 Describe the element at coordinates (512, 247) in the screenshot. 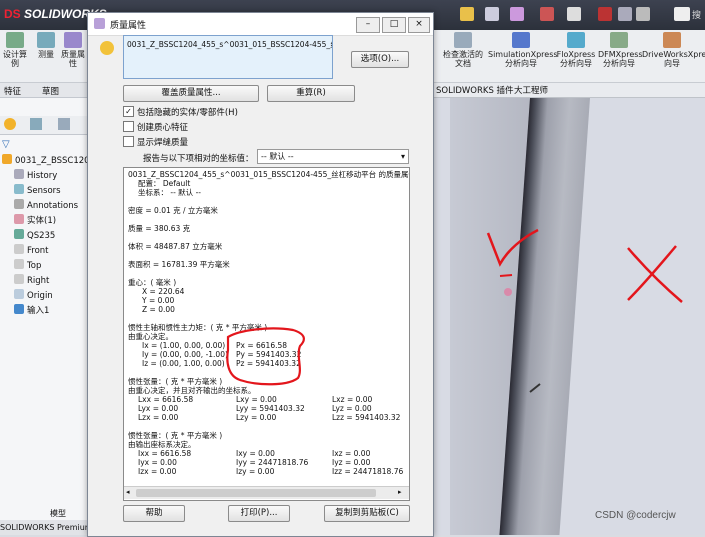

I see `check-mark` at that location.